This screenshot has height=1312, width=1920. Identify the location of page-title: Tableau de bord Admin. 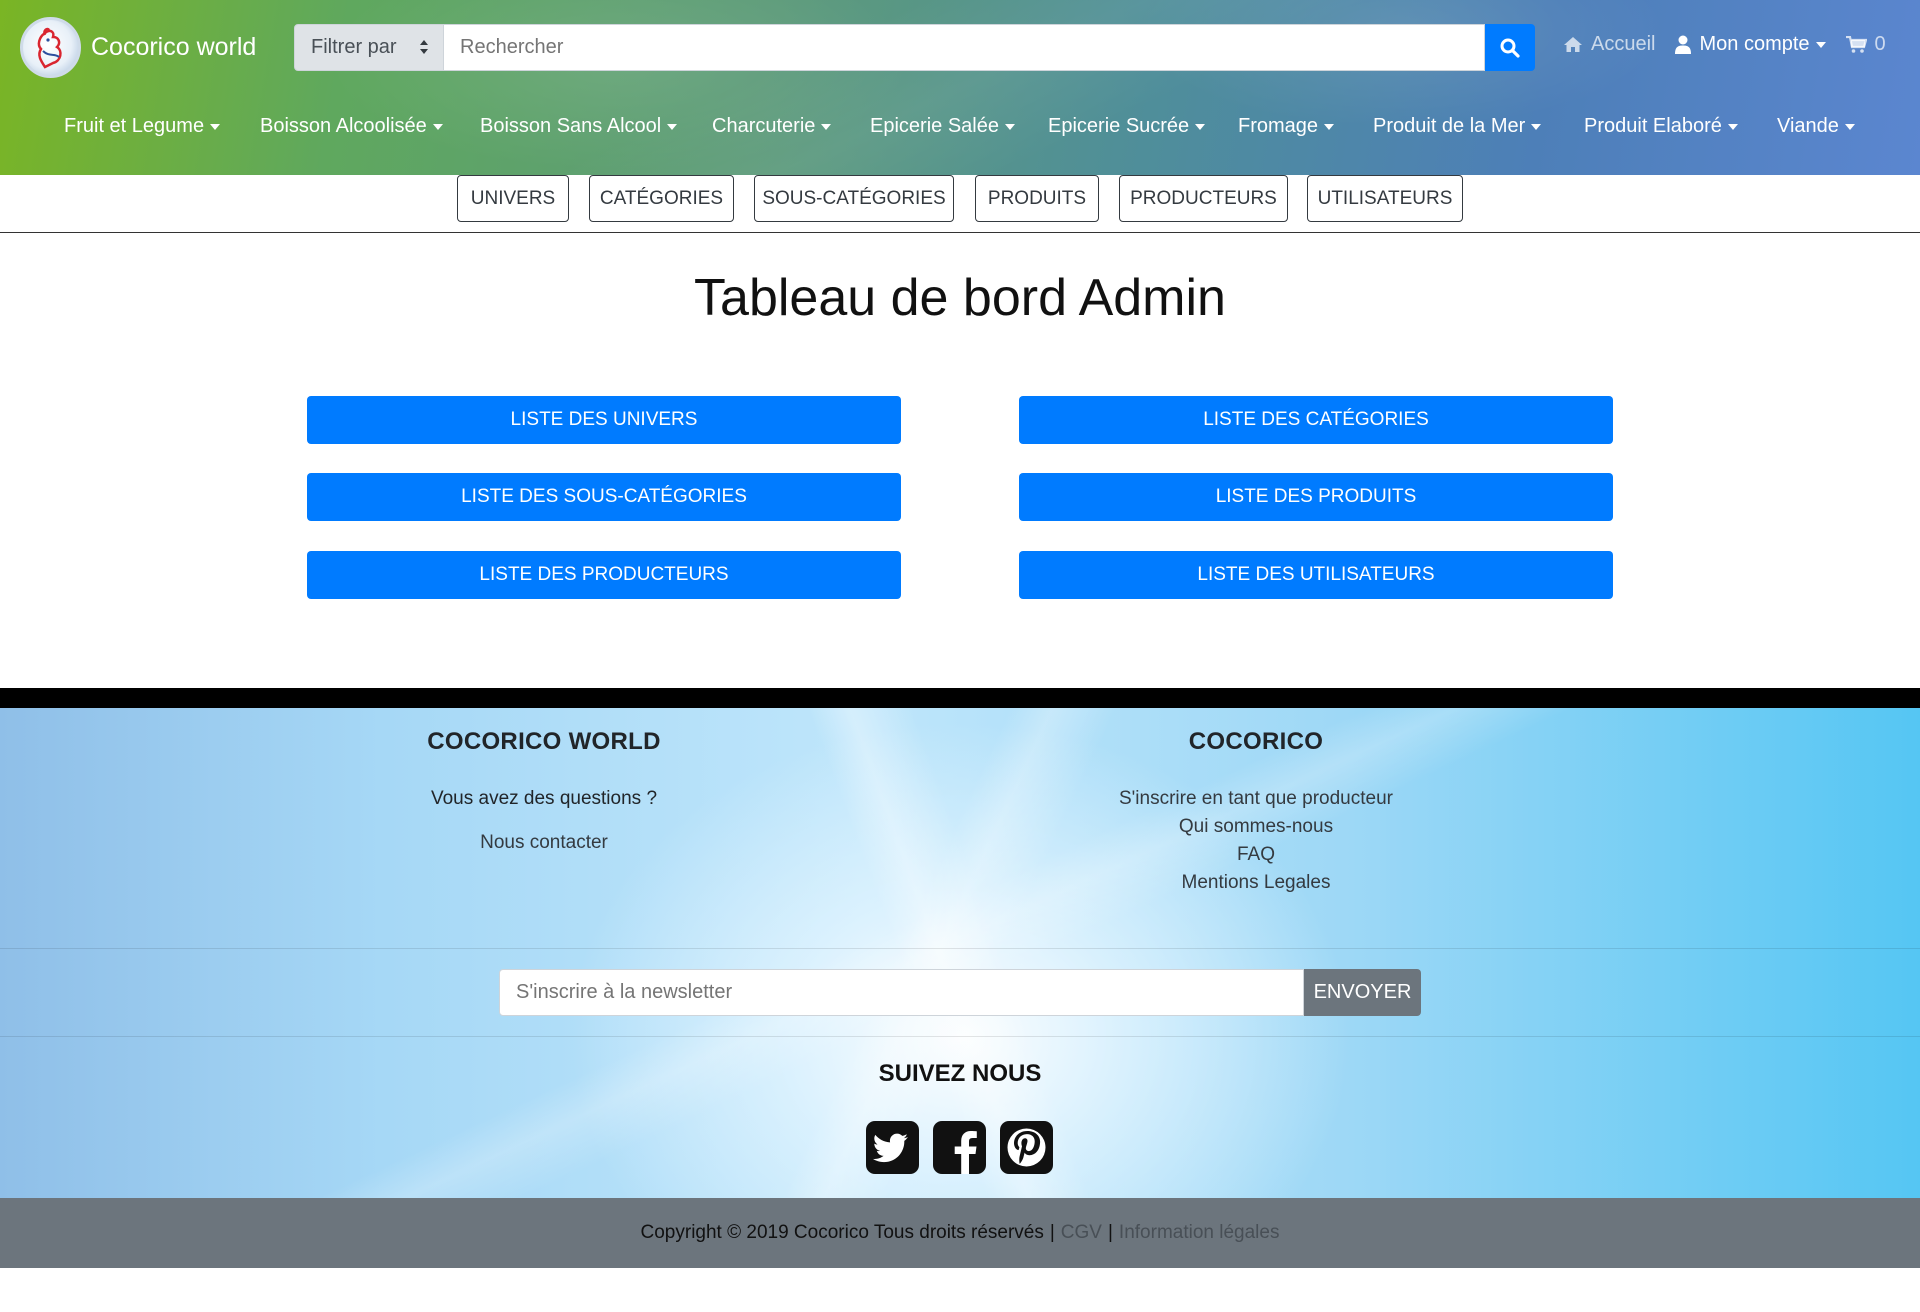
(960, 298).